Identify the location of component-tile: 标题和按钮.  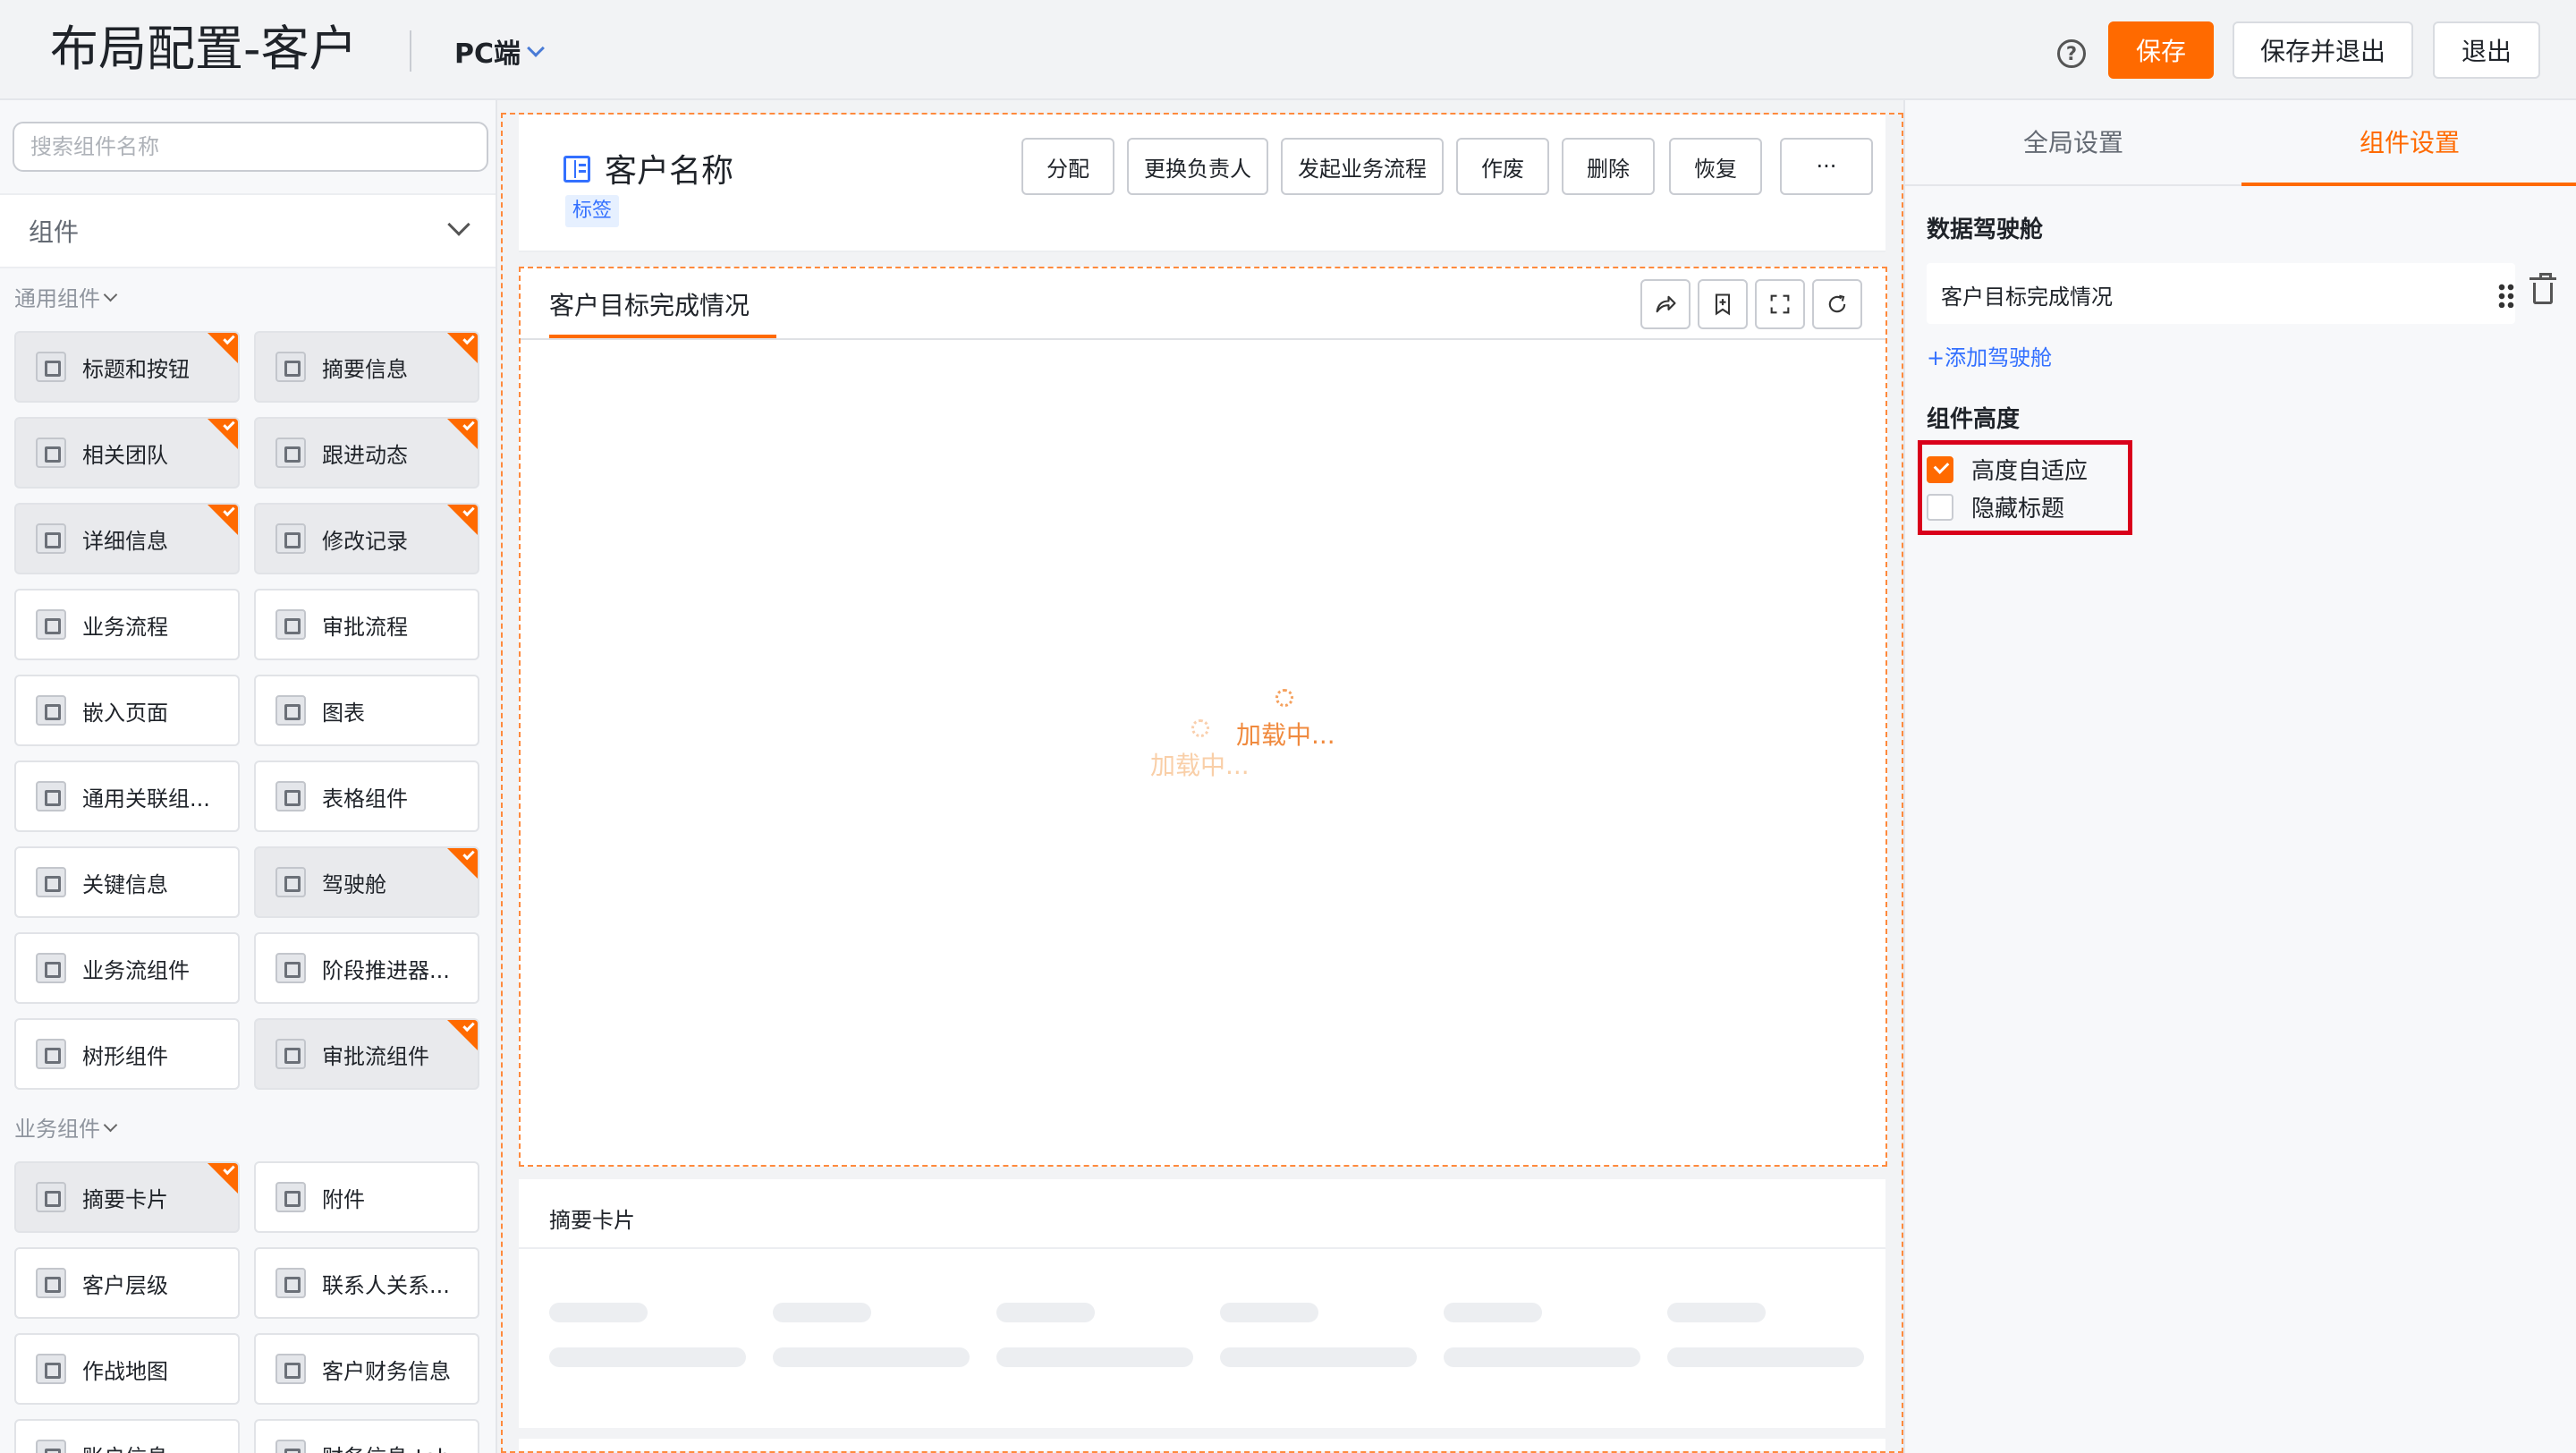
(127, 367).